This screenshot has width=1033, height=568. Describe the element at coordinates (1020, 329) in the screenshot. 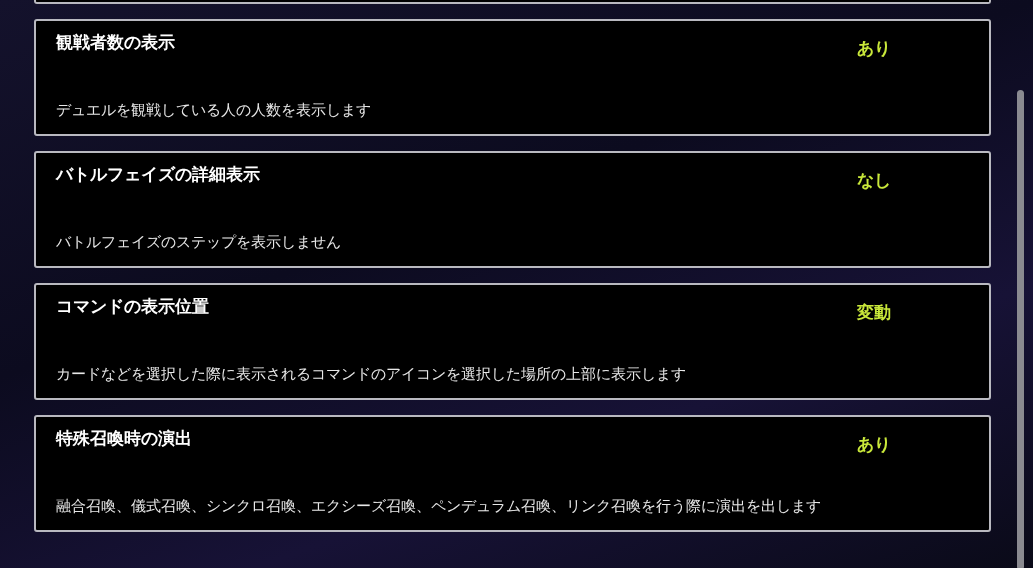

I see `scrollbar-thumb` at that location.